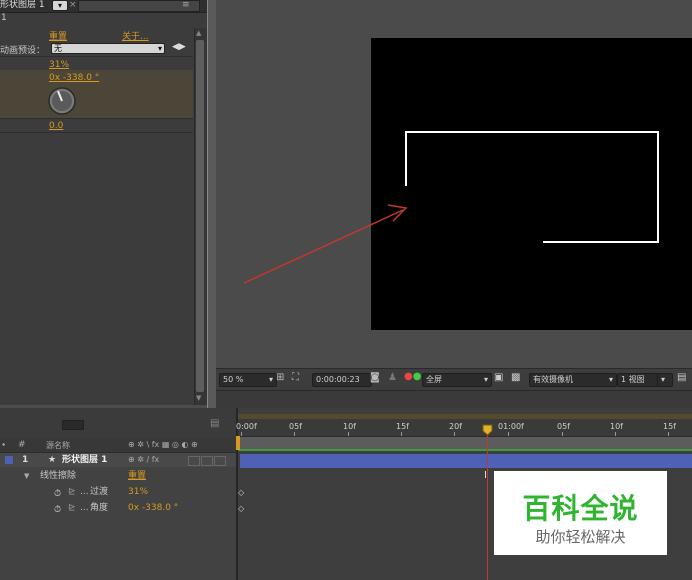  Describe the element at coordinates (563, 426) in the screenshot. I see `ruler-label: 05f` at that location.